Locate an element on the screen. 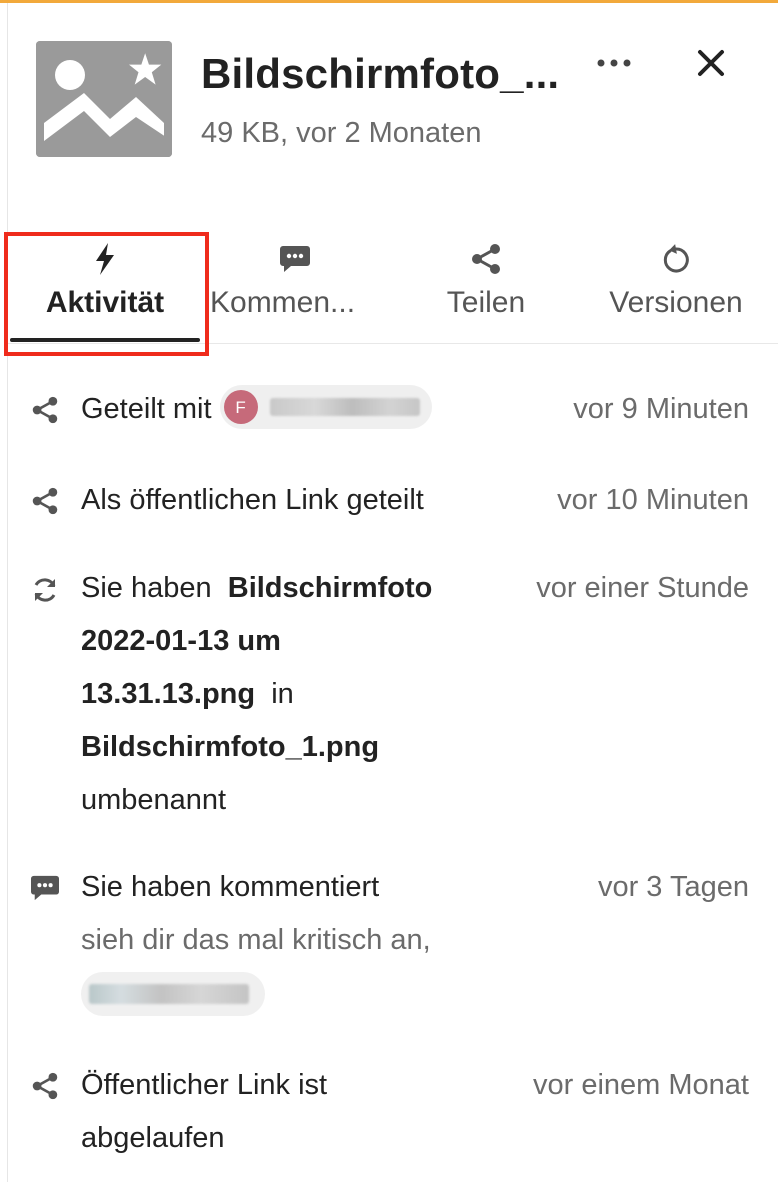 This screenshot has width=778, height=1182. more-horizontal-icon is located at coordinates (614, 64).